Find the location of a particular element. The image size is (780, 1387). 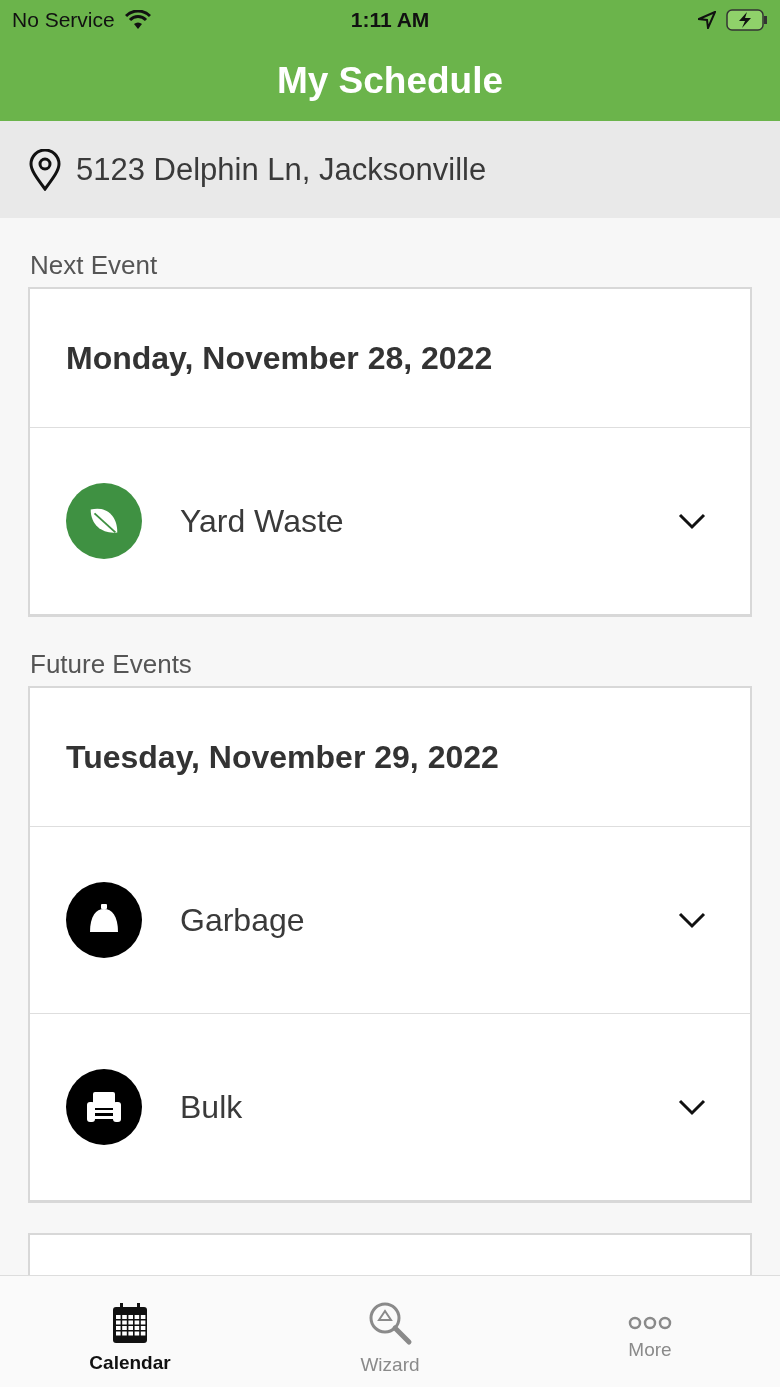

pickup-type-name: Yard Waste is located at coordinates (262, 521).